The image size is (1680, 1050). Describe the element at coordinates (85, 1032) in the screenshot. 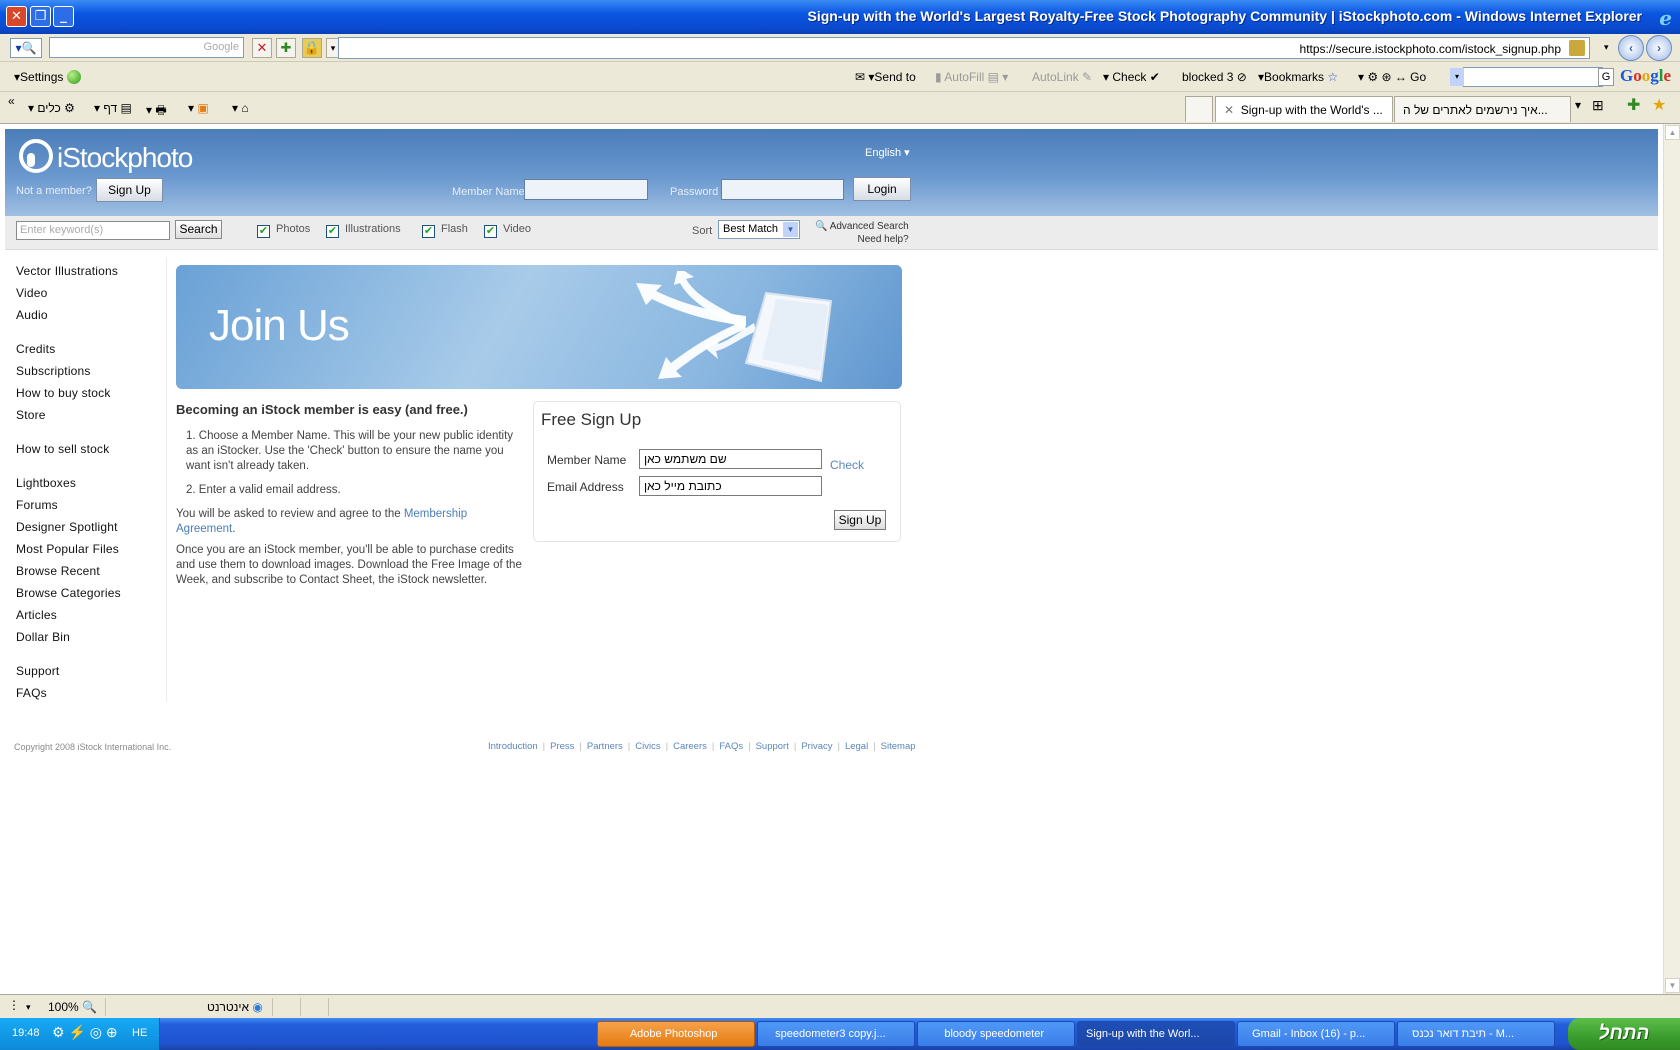

I see `tray-icons: ⚙ ⚡ ◎ ⊕` at that location.